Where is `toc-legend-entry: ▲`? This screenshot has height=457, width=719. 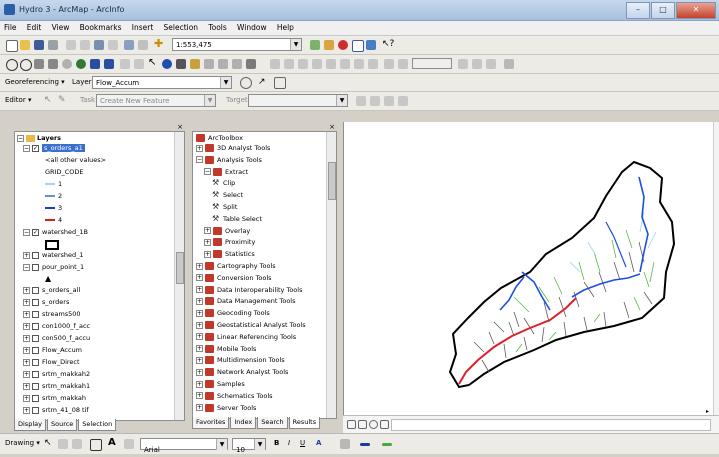
toc-legend-entry: ▲ is located at coordinates (48, 279).